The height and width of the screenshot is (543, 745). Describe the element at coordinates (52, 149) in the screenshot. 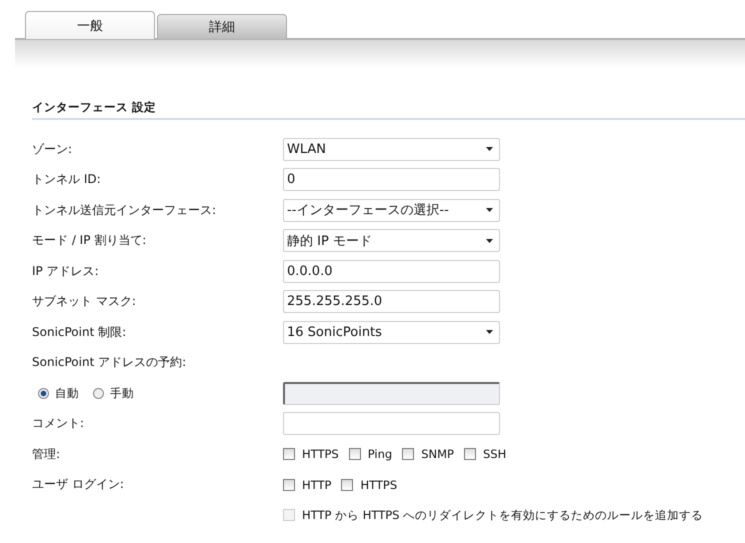

I see `field-label: ゾーン:` at that location.